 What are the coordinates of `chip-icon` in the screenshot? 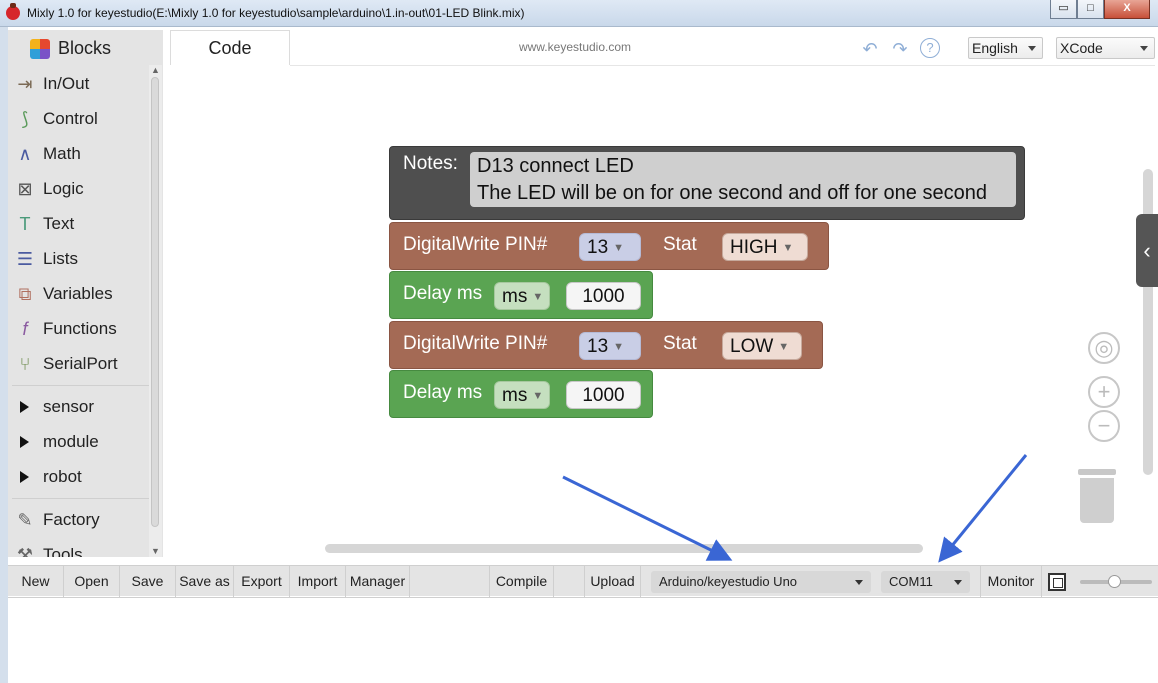 It's located at (1057, 582).